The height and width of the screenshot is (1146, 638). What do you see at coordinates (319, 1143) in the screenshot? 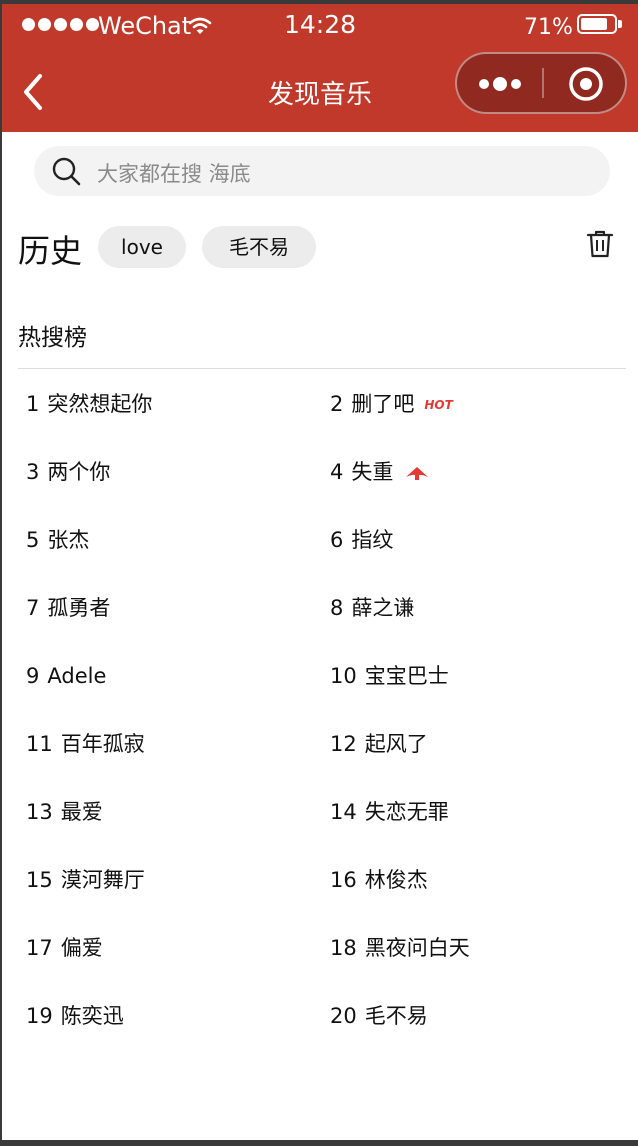
I see `window-frame-bottom` at bounding box center [319, 1143].